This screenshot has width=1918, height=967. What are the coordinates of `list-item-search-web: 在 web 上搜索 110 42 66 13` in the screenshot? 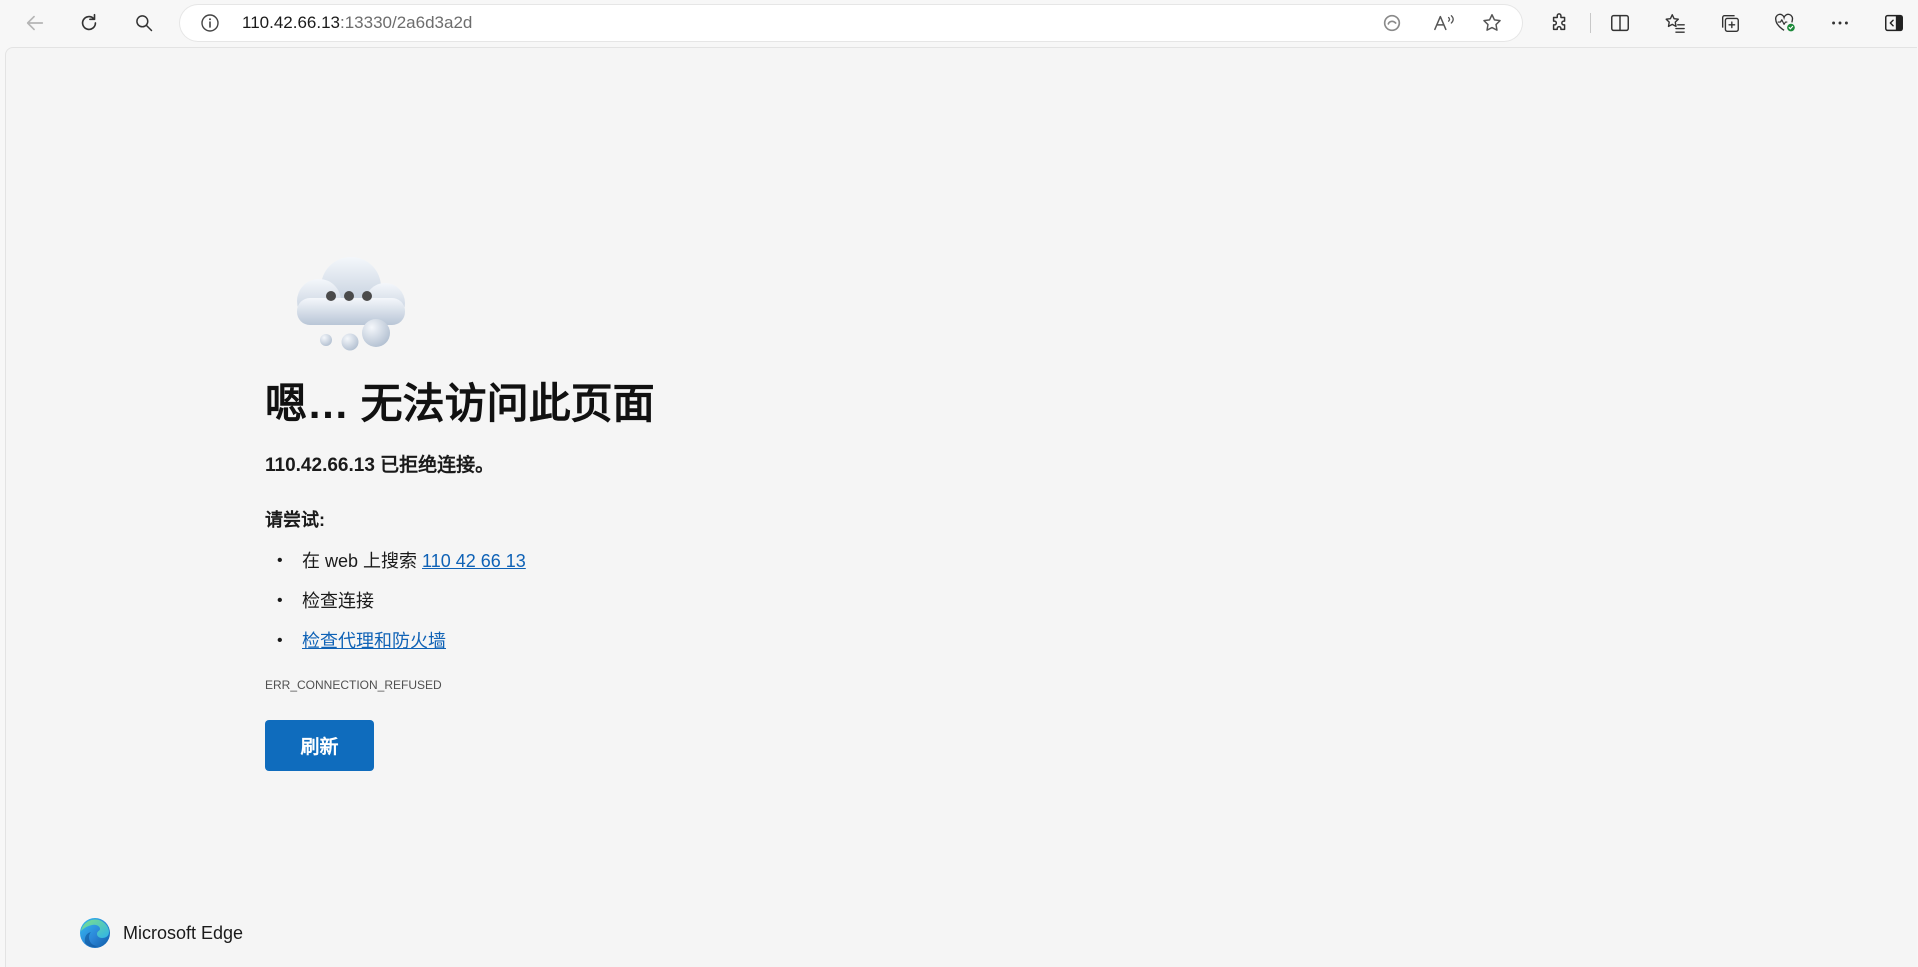 It's located at (395, 566).